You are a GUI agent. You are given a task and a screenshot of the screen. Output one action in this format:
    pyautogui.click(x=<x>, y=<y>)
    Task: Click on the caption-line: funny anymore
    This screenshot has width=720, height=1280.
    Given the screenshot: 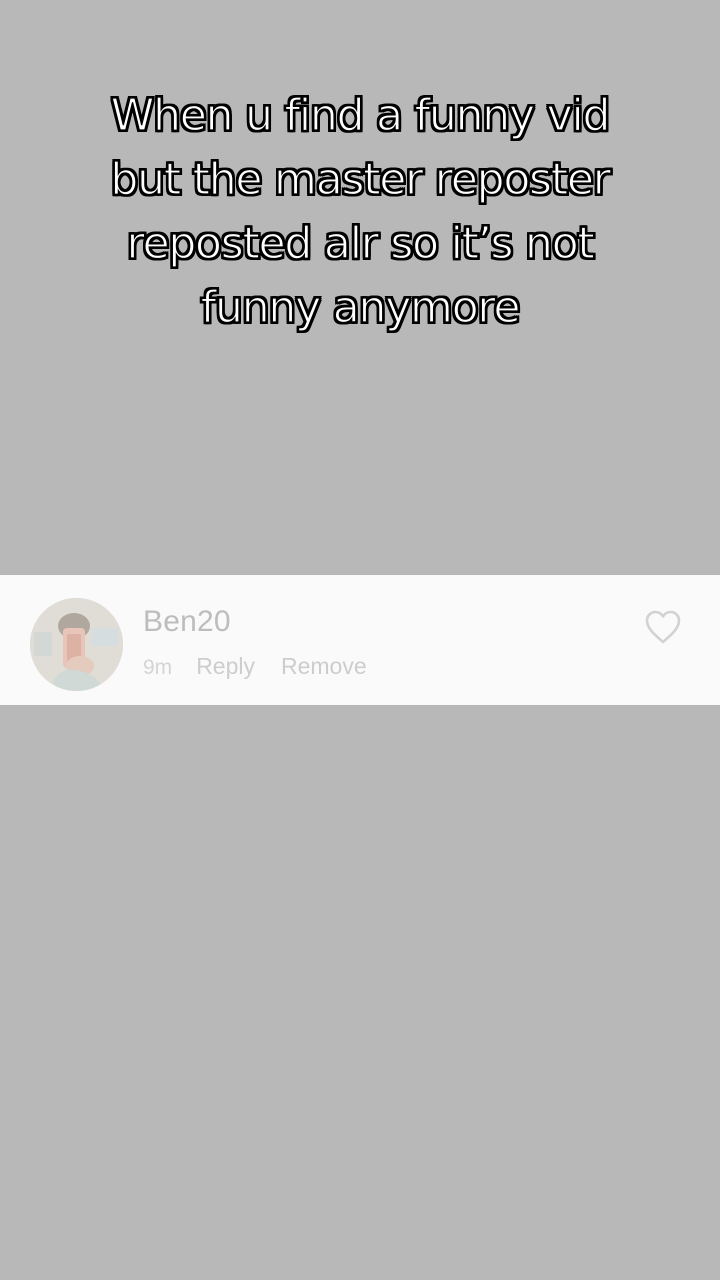 What is the action you would take?
    pyautogui.click(x=360, y=307)
    